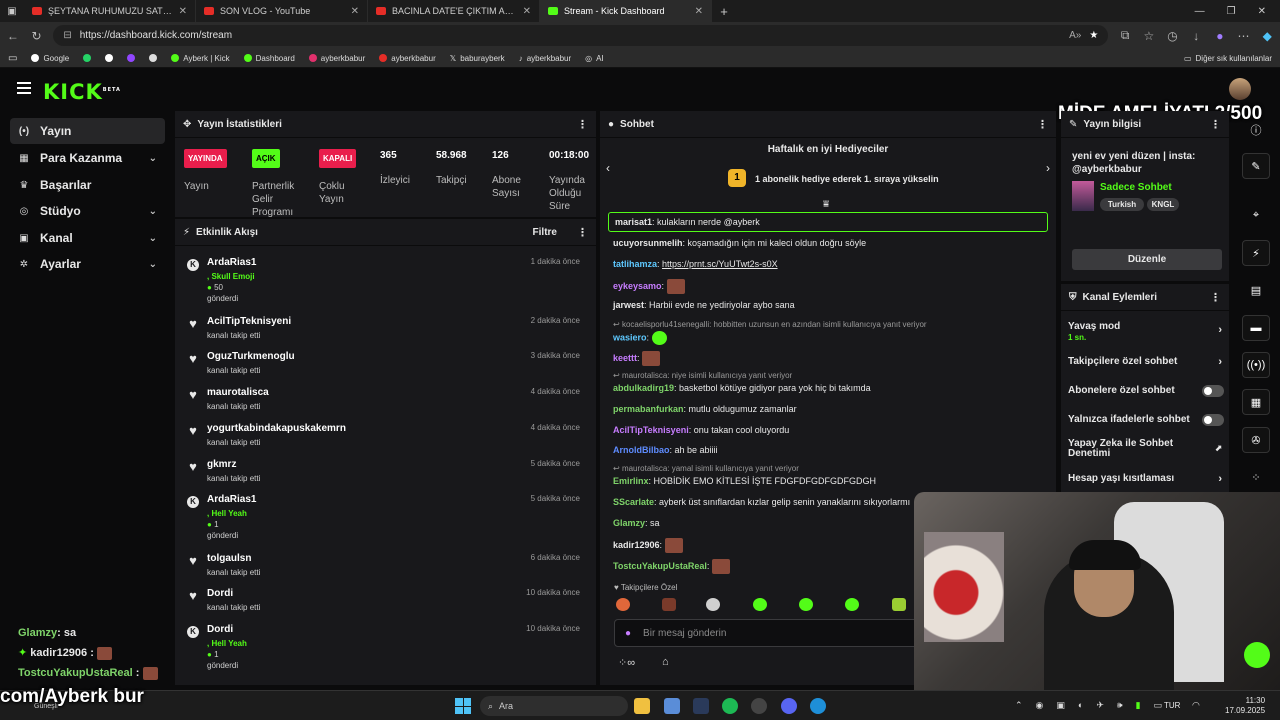 Image resolution: width=1280 pixels, height=720 pixels. I want to click on profile-icon: ●, so click(1220, 36).